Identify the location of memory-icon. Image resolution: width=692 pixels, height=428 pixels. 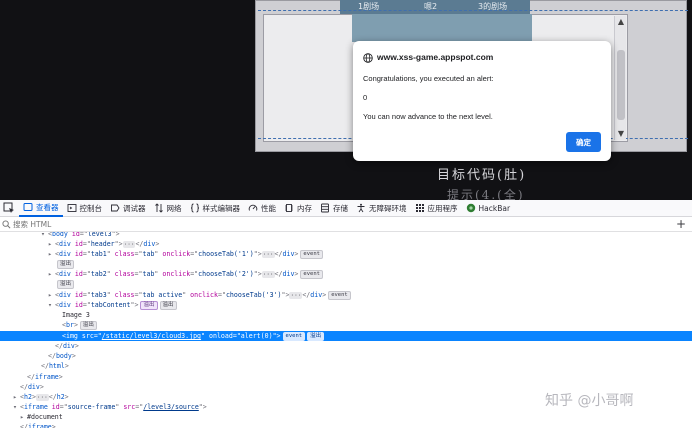
(289, 208).